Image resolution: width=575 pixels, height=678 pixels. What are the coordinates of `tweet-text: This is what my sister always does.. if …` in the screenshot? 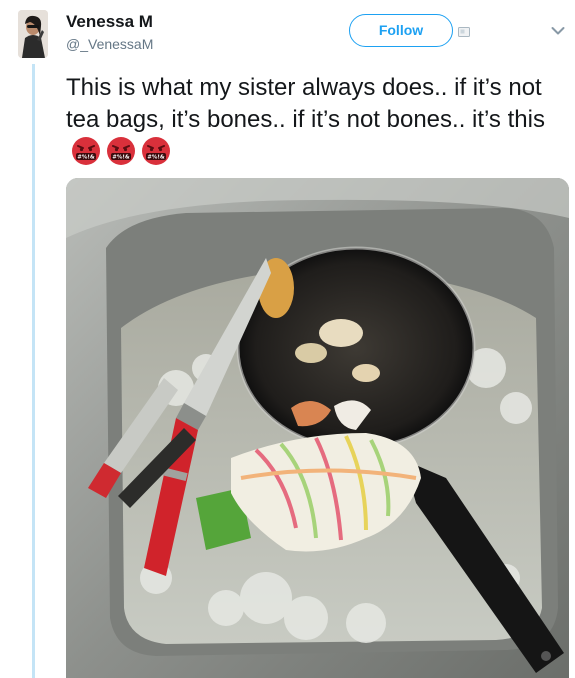 It's located at (311, 120).